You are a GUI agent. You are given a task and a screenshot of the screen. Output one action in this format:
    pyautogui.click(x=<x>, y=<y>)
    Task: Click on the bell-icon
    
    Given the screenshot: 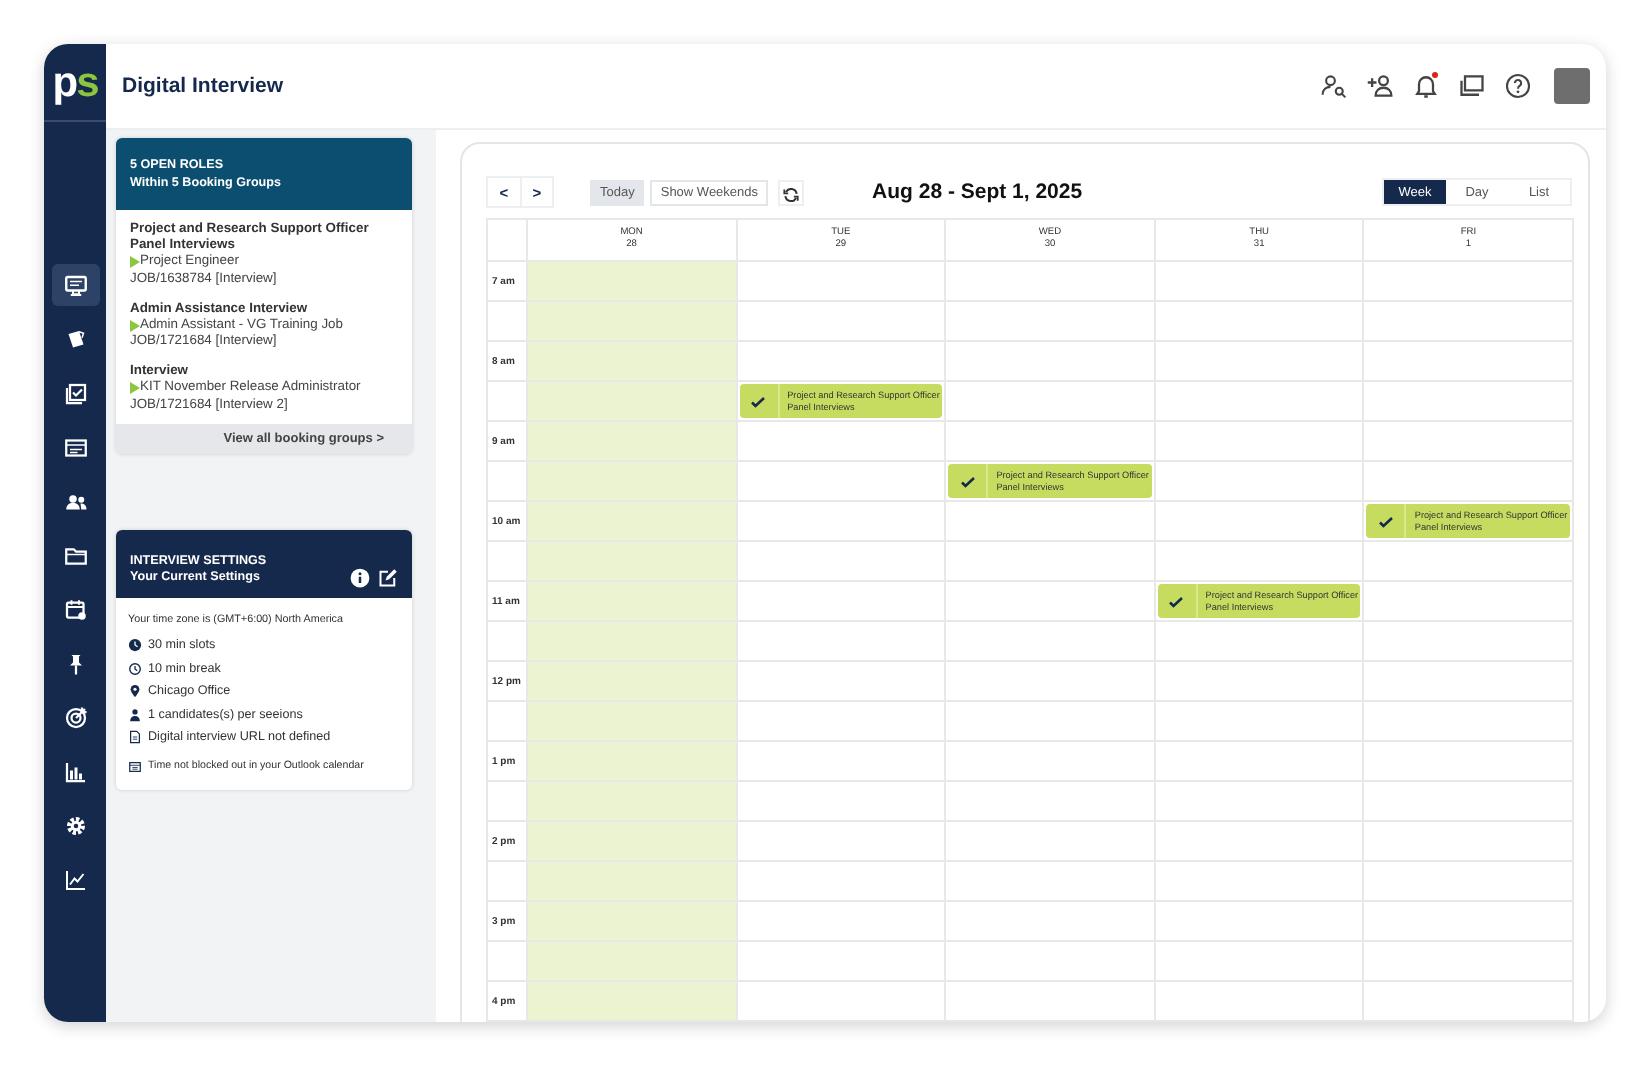 What is the action you would take?
    pyautogui.click(x=1426, y=86)
    